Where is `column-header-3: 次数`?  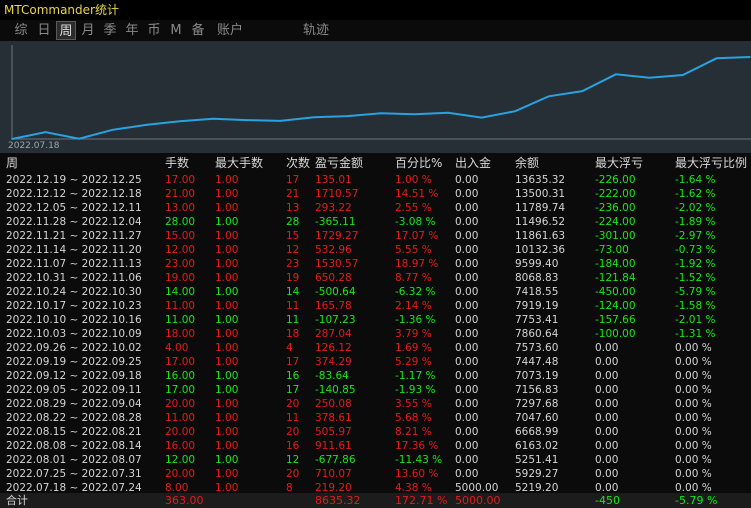
column-header-3: 次数 is located at coordinates (298, 163).